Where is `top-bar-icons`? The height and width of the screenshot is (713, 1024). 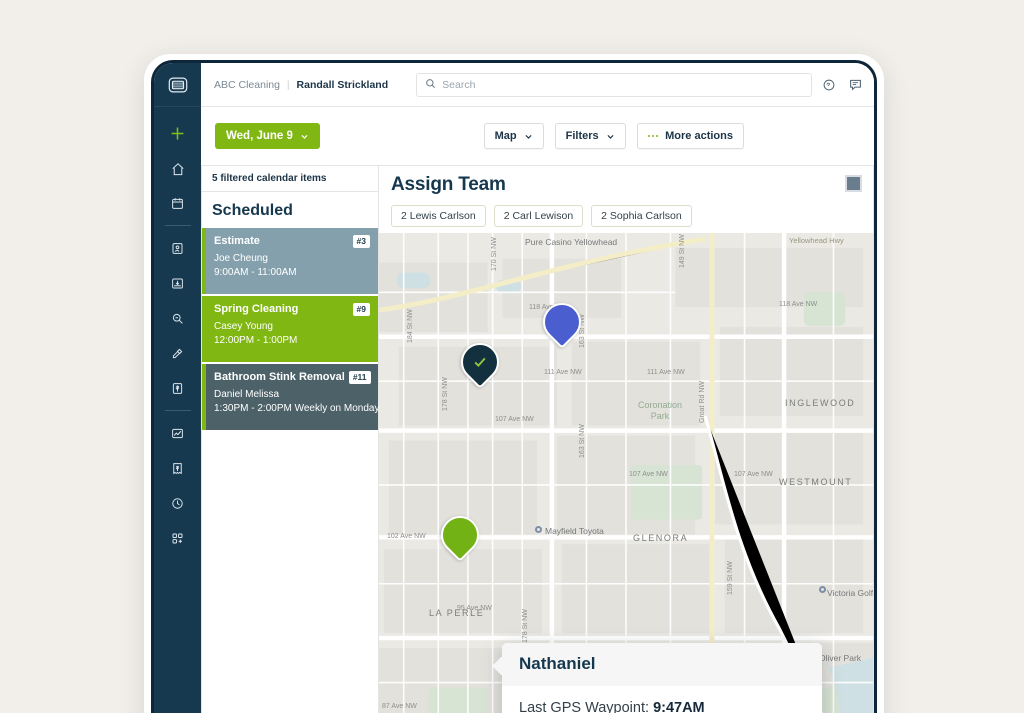 top-bar-icons is located at coordinates (842, 84).